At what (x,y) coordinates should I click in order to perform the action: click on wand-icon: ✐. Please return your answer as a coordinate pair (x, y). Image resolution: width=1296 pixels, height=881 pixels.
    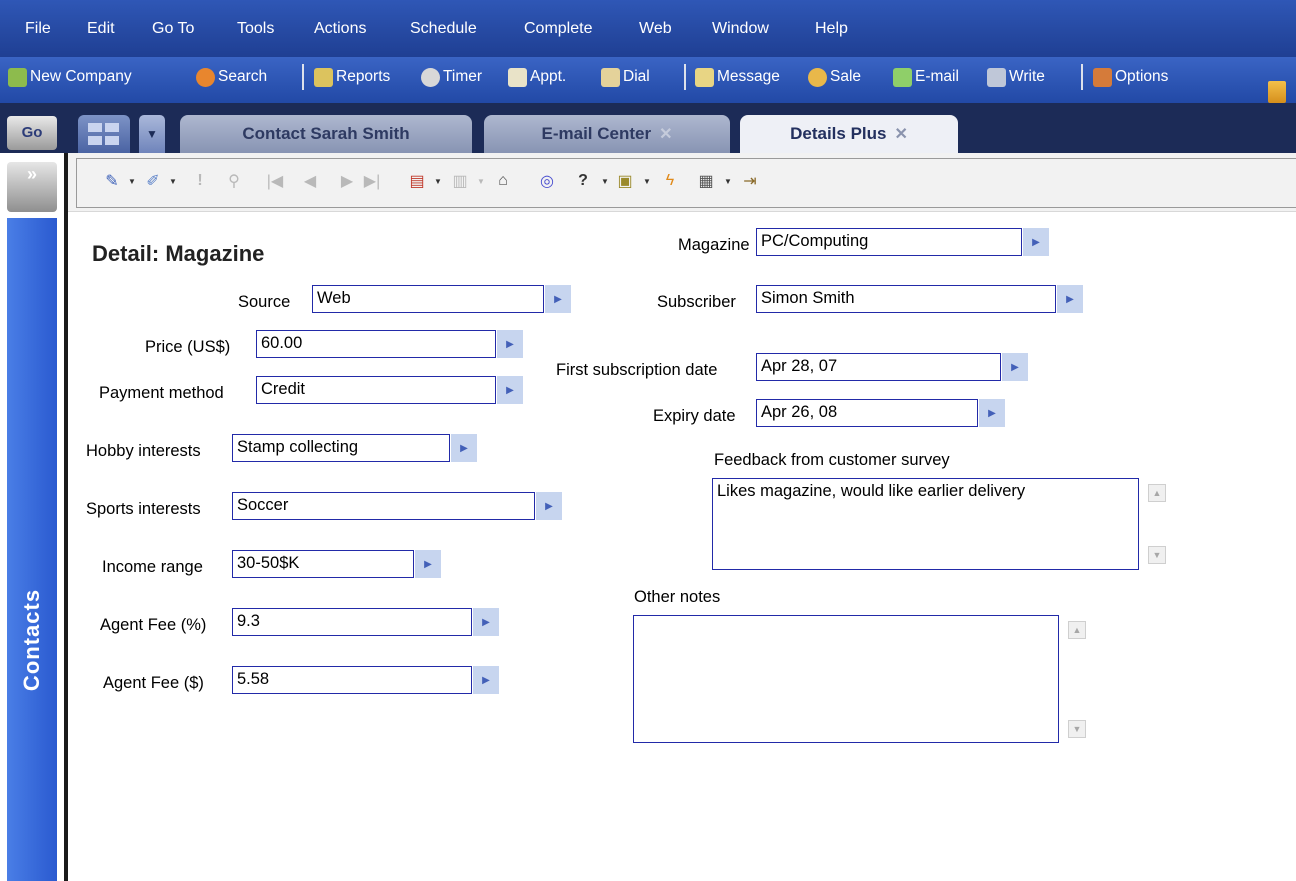
    Looking at the image, I should click on (153, 181).